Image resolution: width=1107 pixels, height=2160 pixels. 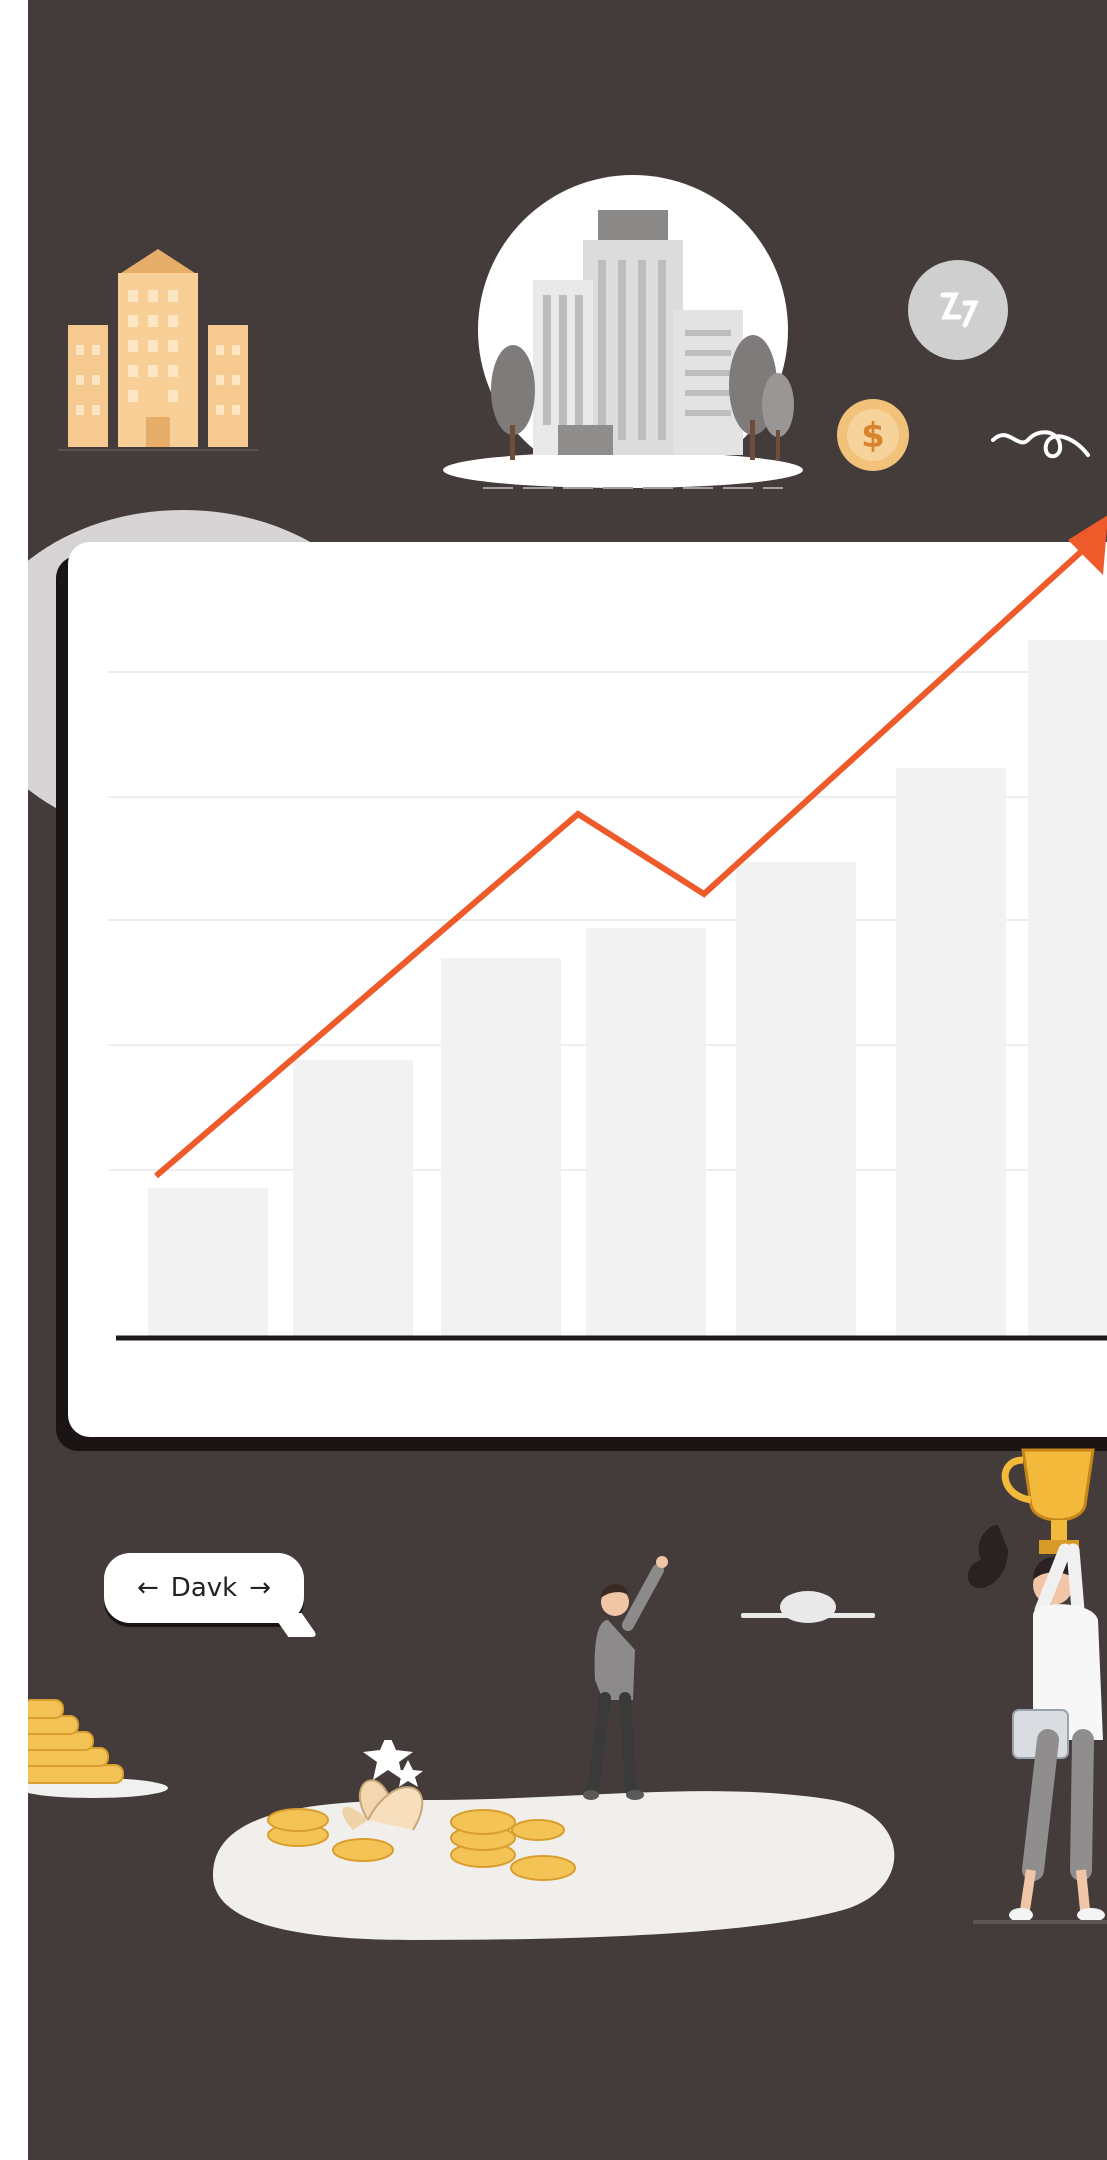 What do you see at coordinates (158, 350) in the screenshot?
I see `building-icon` at bounding box center [158, 350].